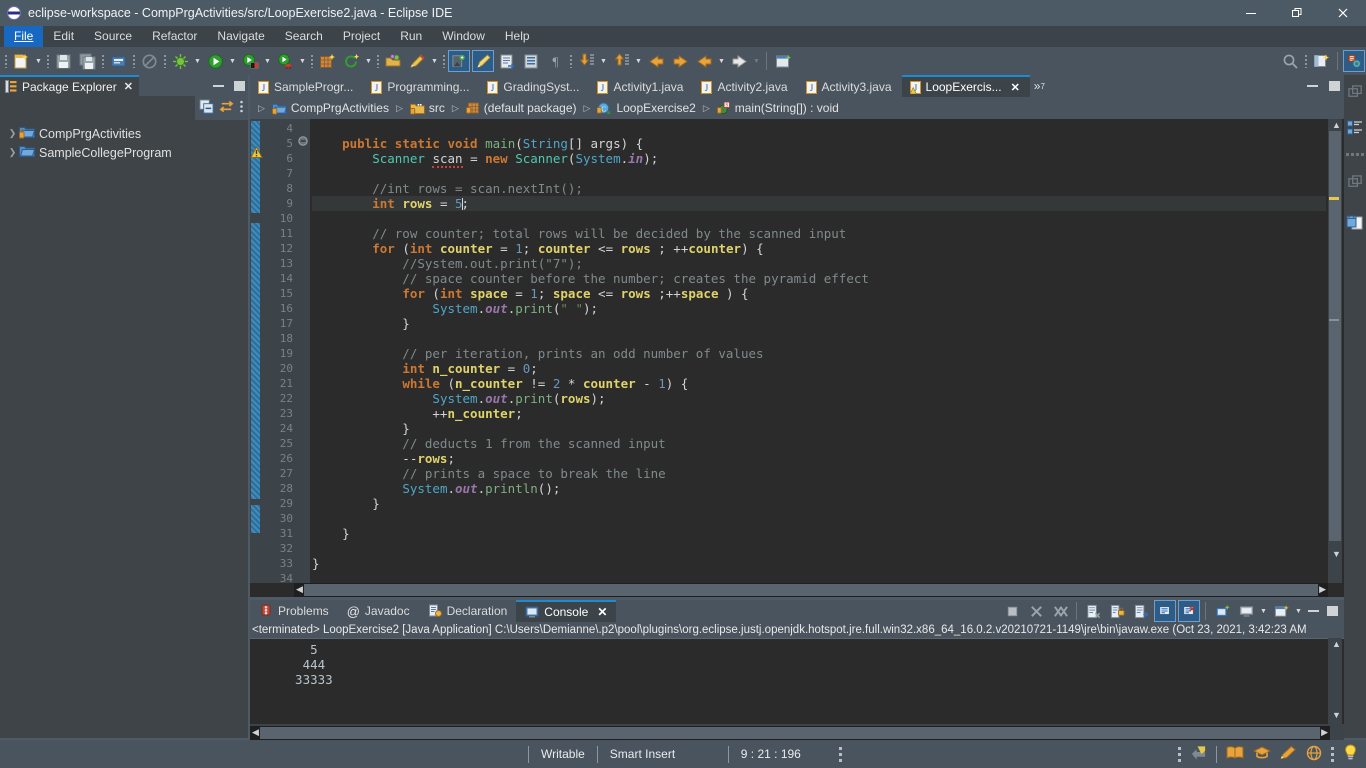  Describe the element at coordinates (255, 732) in the screenshot. I see `console-scroll-left-icon: ◀` at that location.